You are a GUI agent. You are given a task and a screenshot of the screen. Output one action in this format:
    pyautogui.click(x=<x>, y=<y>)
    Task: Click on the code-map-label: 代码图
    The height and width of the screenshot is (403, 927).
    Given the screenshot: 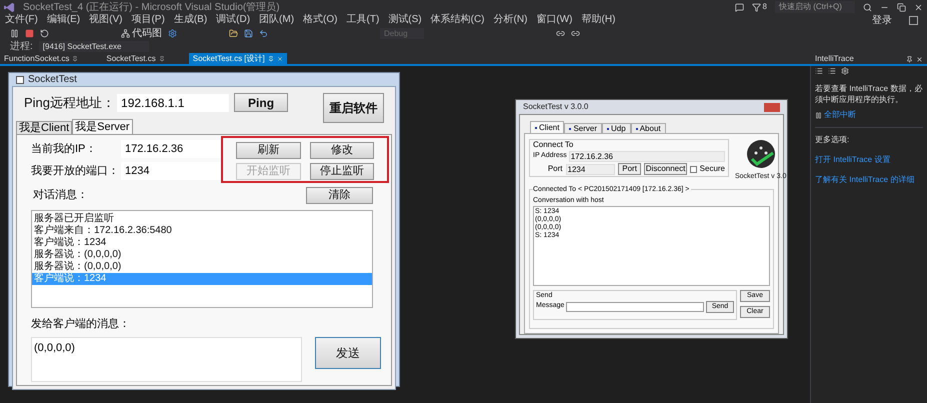 What is the action you would take?
    pyautogui.click(x=147, y=33)
    